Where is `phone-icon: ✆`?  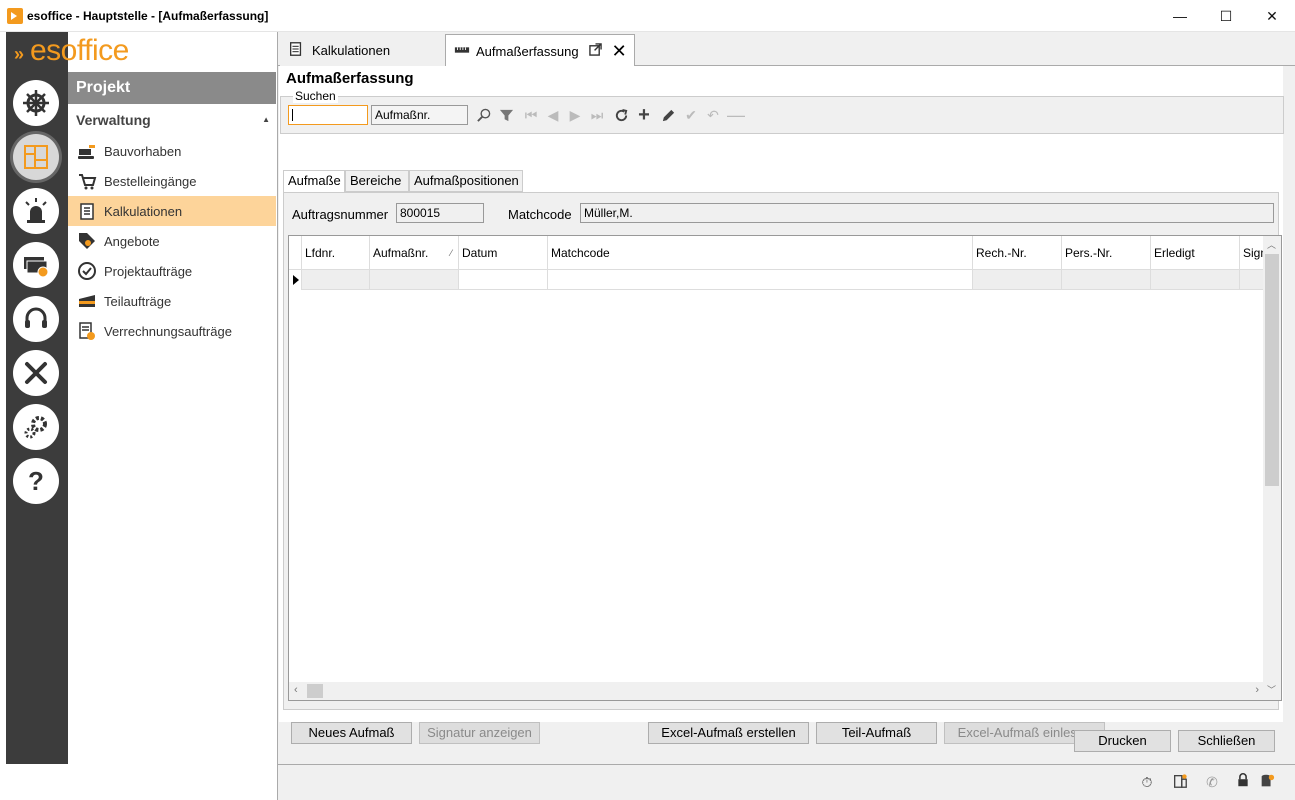
phone-icon: ✆ is located at coordinates (1212, 782).